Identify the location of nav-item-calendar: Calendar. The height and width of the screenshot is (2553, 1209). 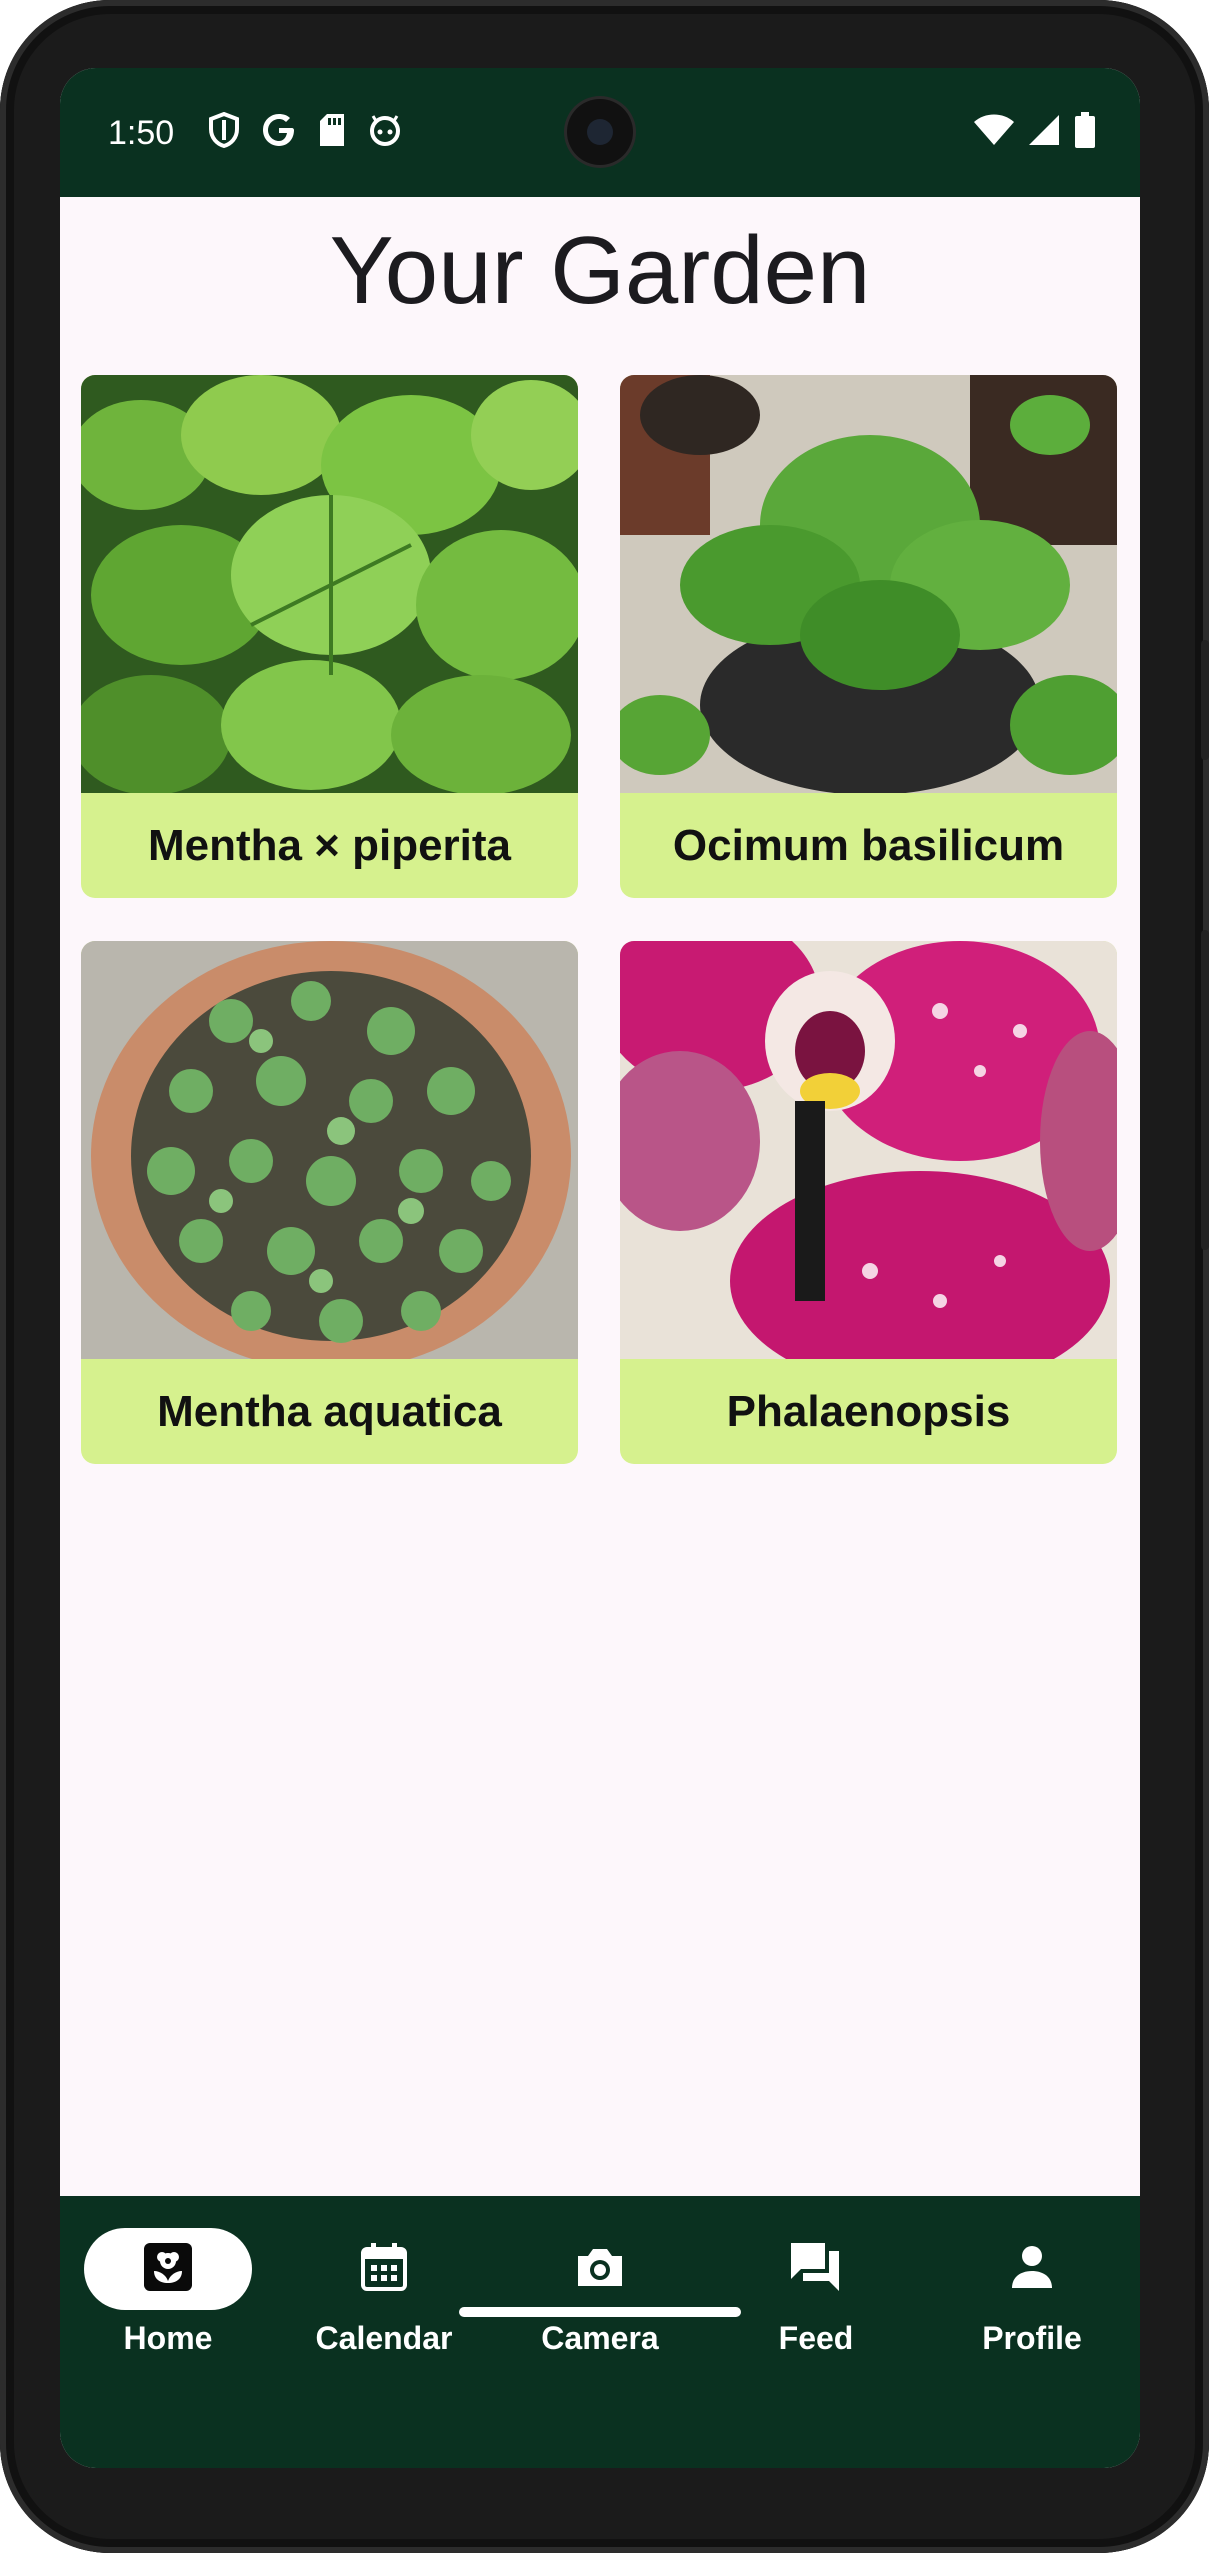
(384, 2292).